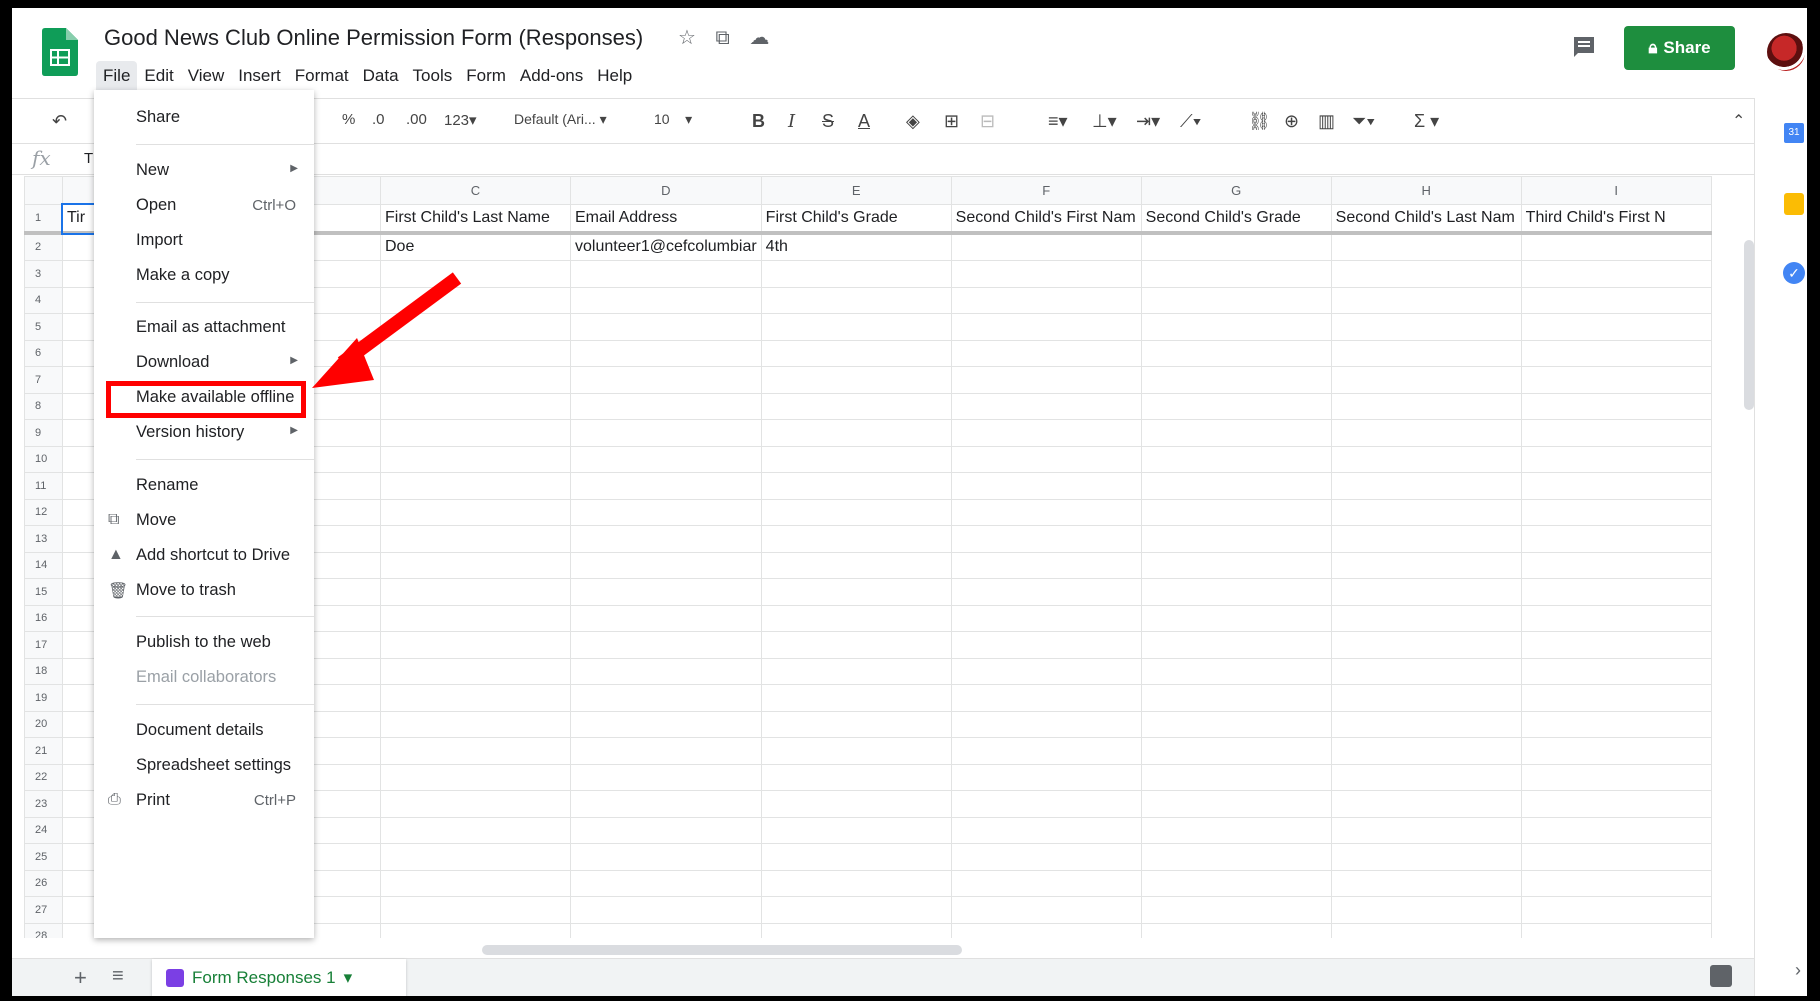  What do you see at coordinates (43, 486) in the screenshot?
I see `row-header: 11` at bounding box center [43, 486].